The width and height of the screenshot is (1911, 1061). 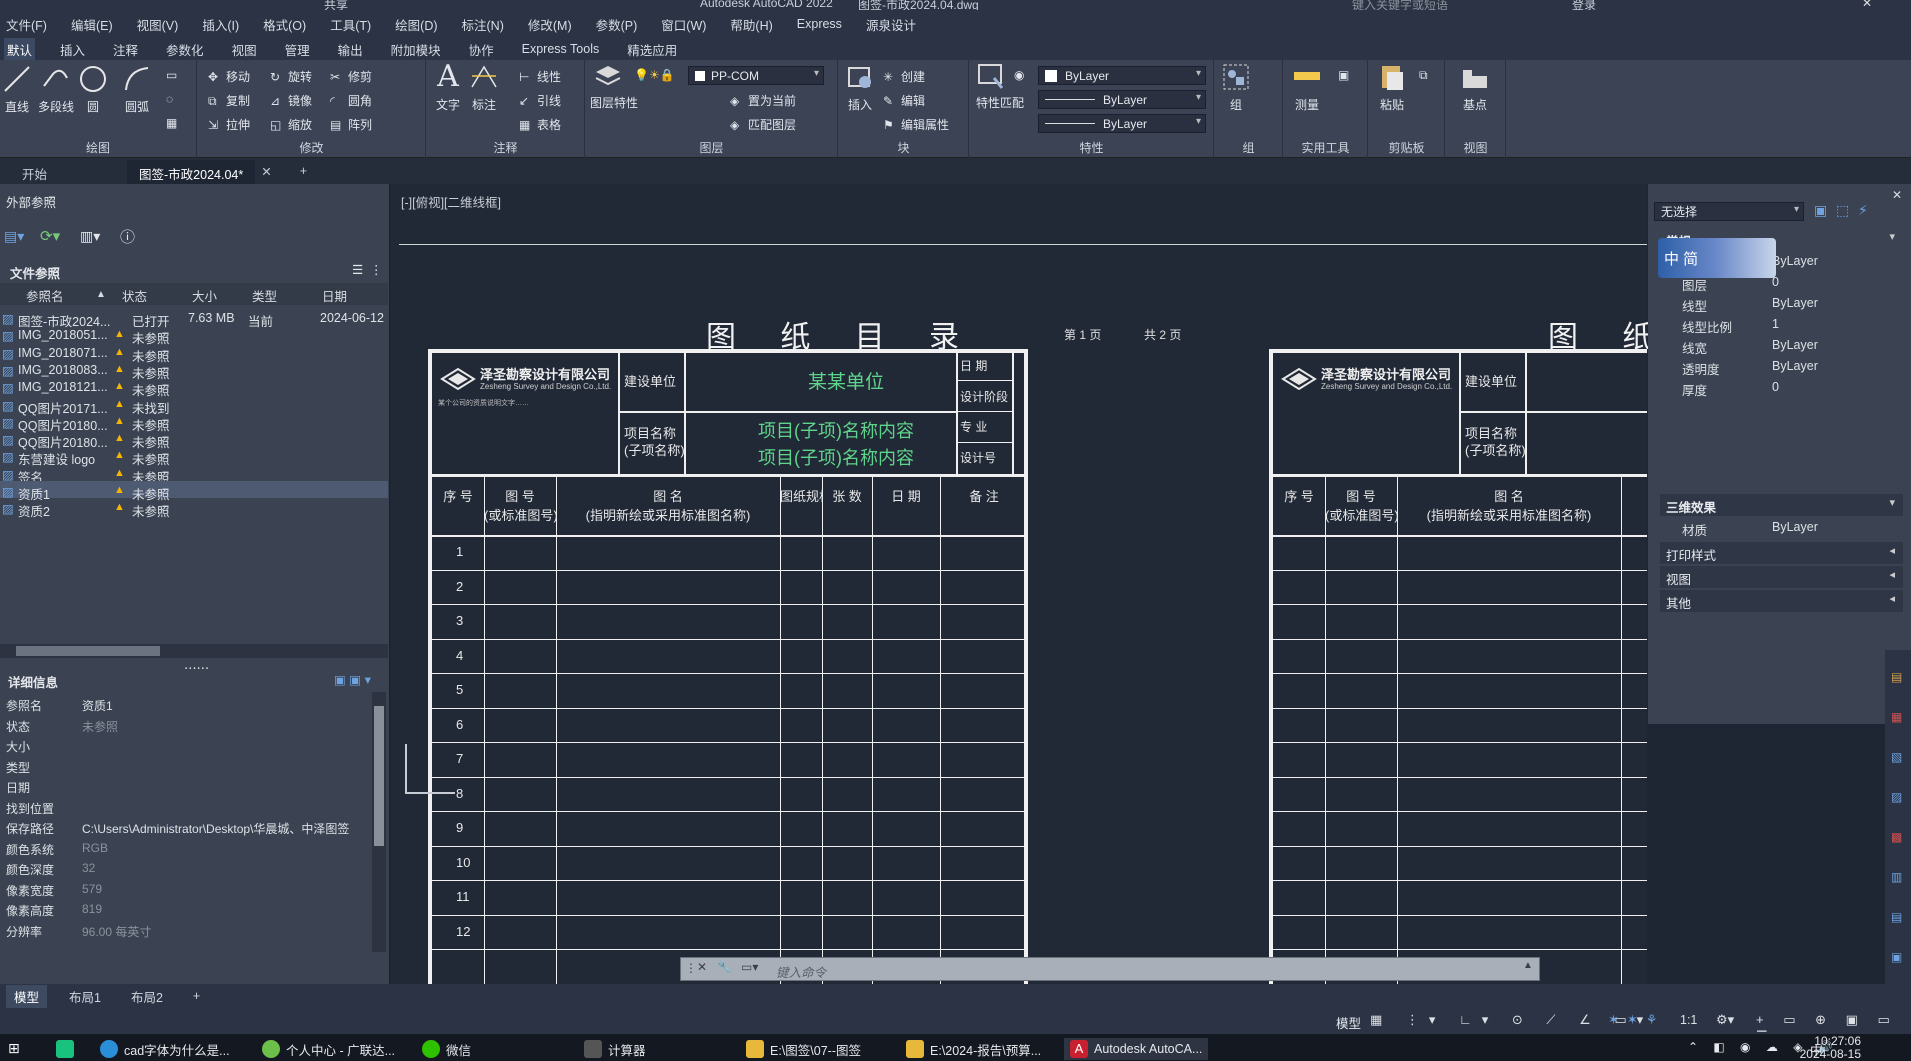 What do you see at coordinates (1781, 577) in the screenshot?
I see `section-view: 视图 ◂` at bounding box center [1781, 577].